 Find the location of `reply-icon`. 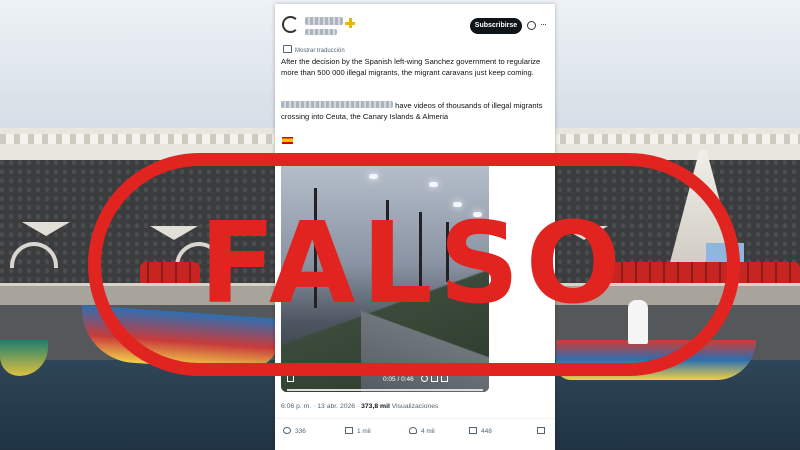

reply-icon is located at coordinates (287, 430).